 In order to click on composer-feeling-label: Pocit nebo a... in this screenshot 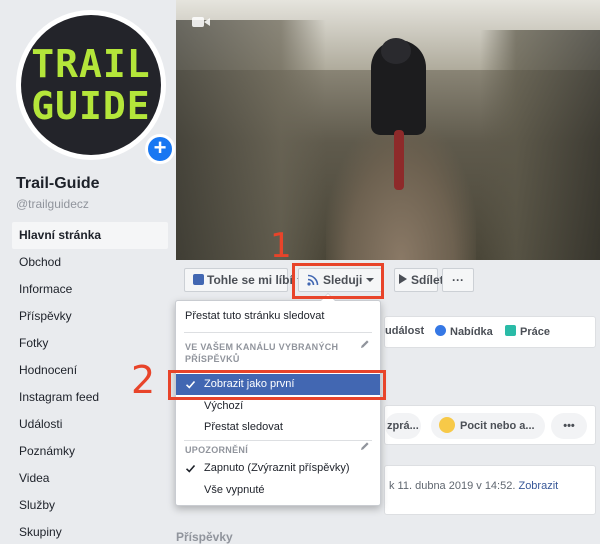, I will do `click(497, 426)`.